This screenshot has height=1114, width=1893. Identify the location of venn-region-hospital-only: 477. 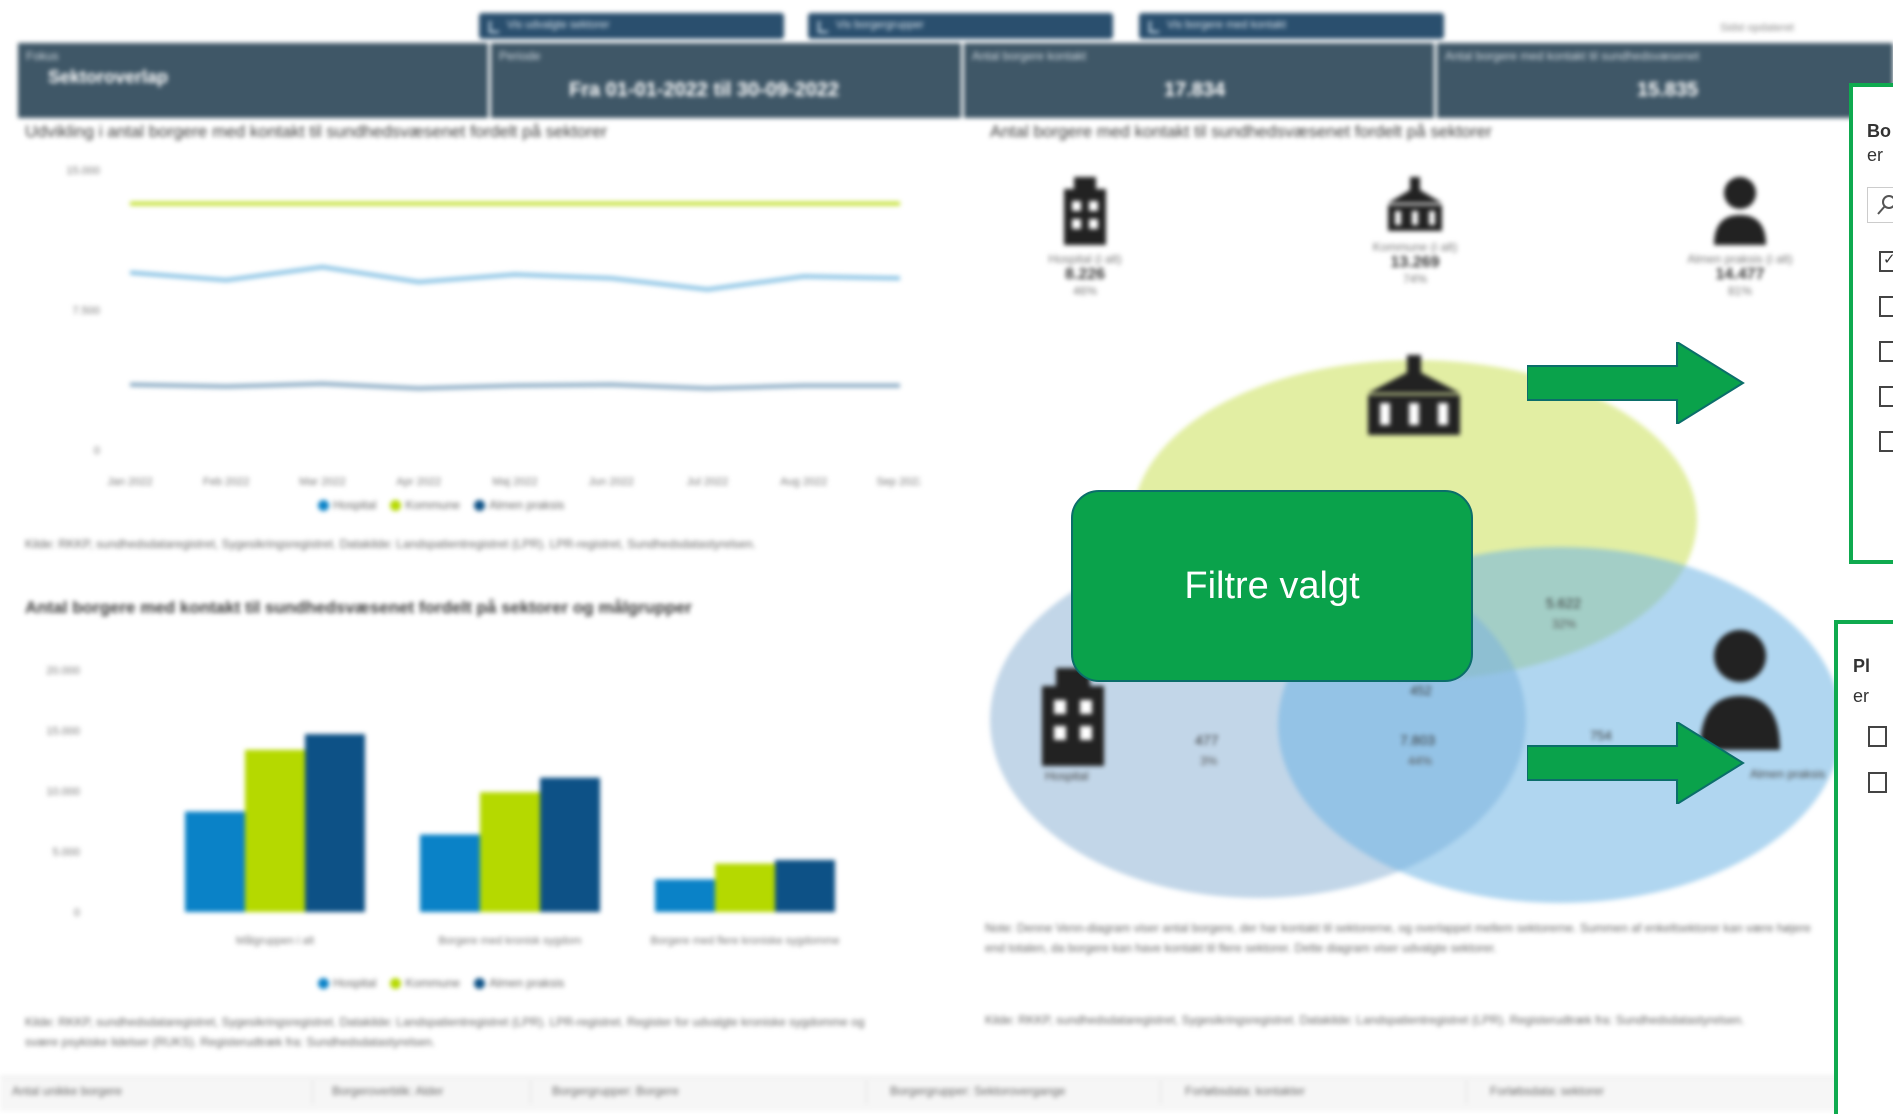
(1207, 740).